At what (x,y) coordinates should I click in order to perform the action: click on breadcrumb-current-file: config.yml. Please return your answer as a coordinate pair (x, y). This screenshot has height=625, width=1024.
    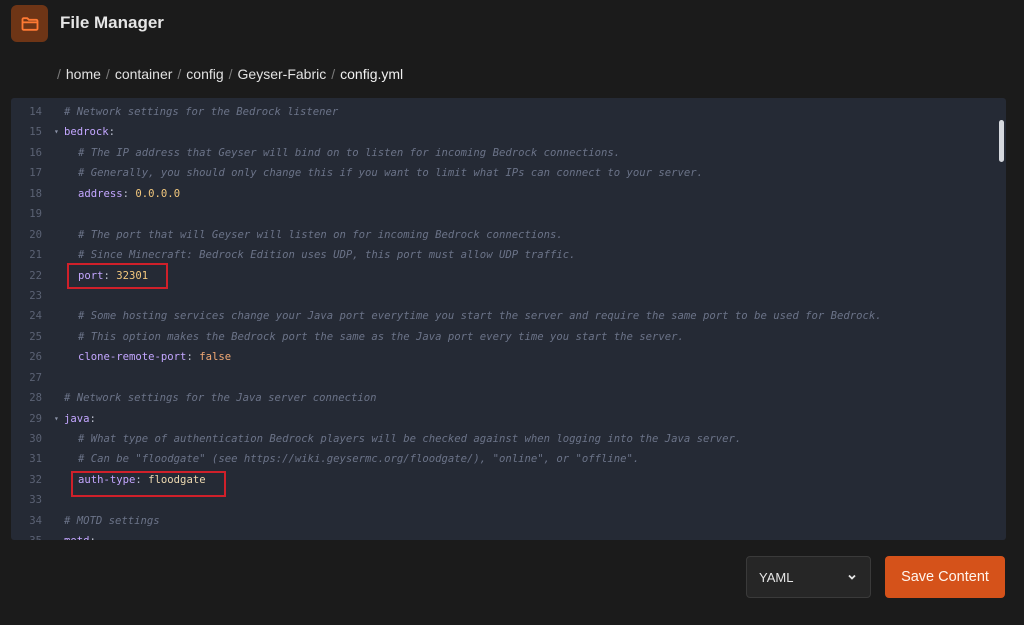
    Looking at the image, I should click on (372, 74).